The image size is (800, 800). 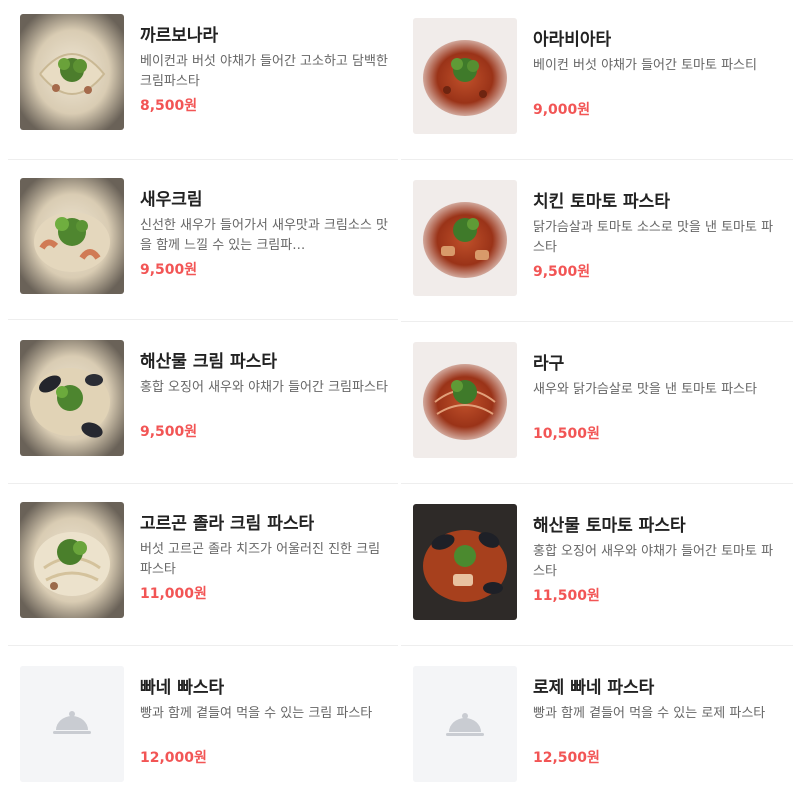 I want to click on chicken-tomato-pasta-photo, so click(x=465, y=238).